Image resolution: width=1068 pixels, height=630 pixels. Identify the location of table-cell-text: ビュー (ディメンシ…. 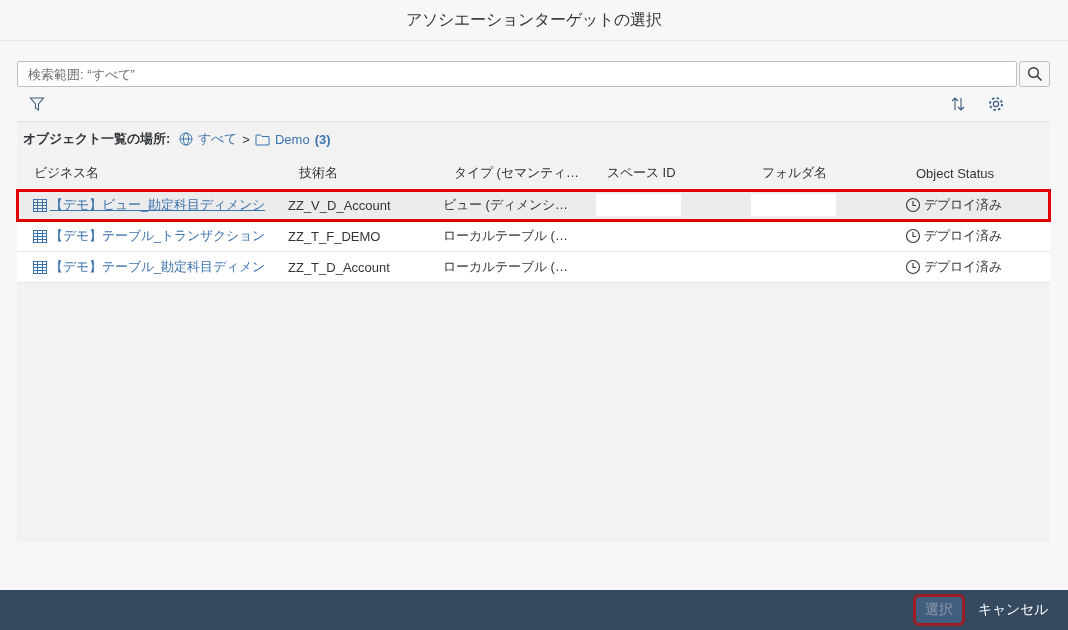
(505, 205).